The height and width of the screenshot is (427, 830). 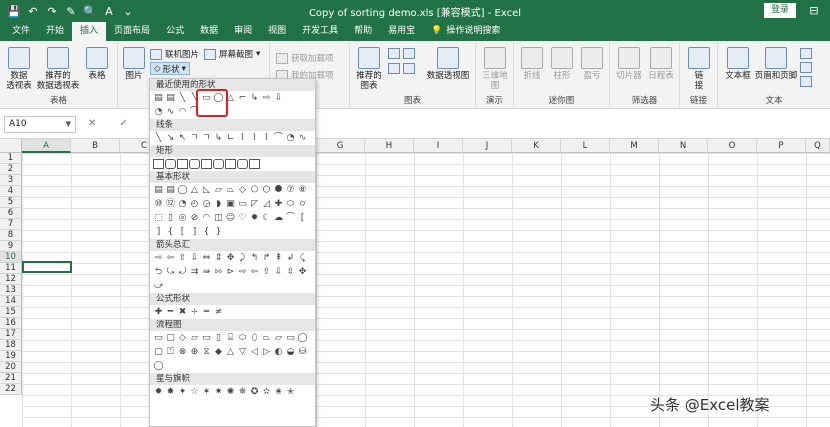 I want to click on arrow-shape-3: ⤾, so click(x=182, y=272).